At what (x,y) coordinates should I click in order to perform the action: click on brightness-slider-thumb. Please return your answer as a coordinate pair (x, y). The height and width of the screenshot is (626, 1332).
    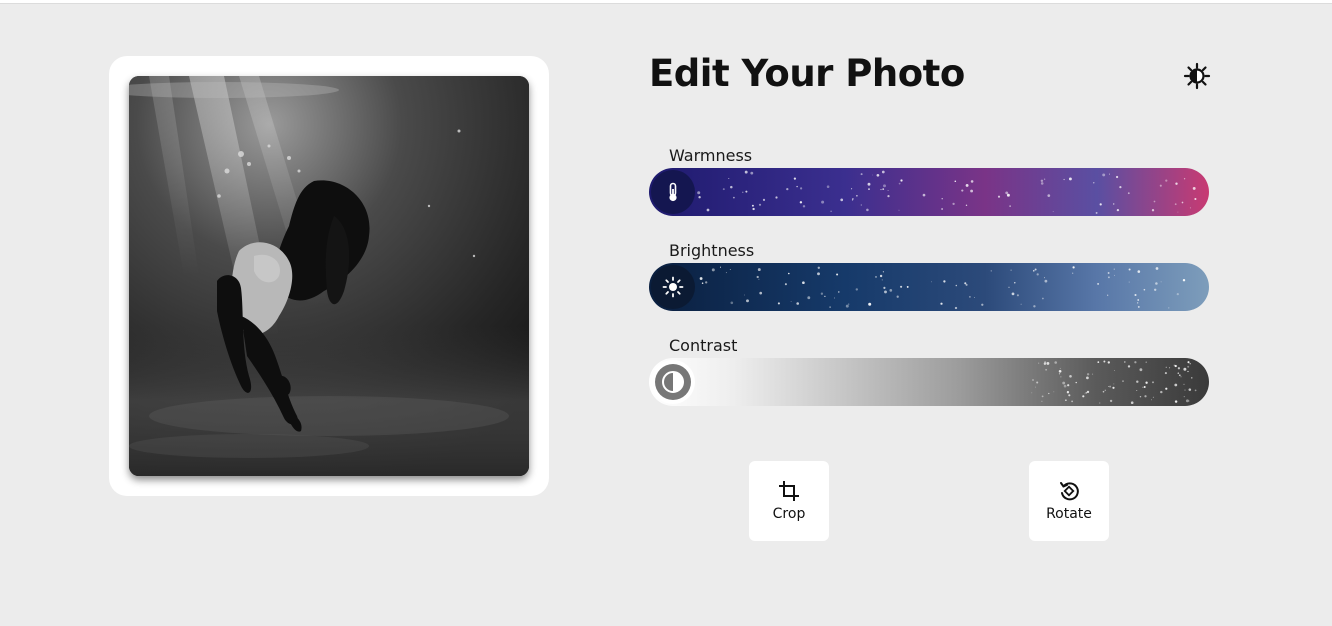
    Looking at the image, I should click on (673, 287).